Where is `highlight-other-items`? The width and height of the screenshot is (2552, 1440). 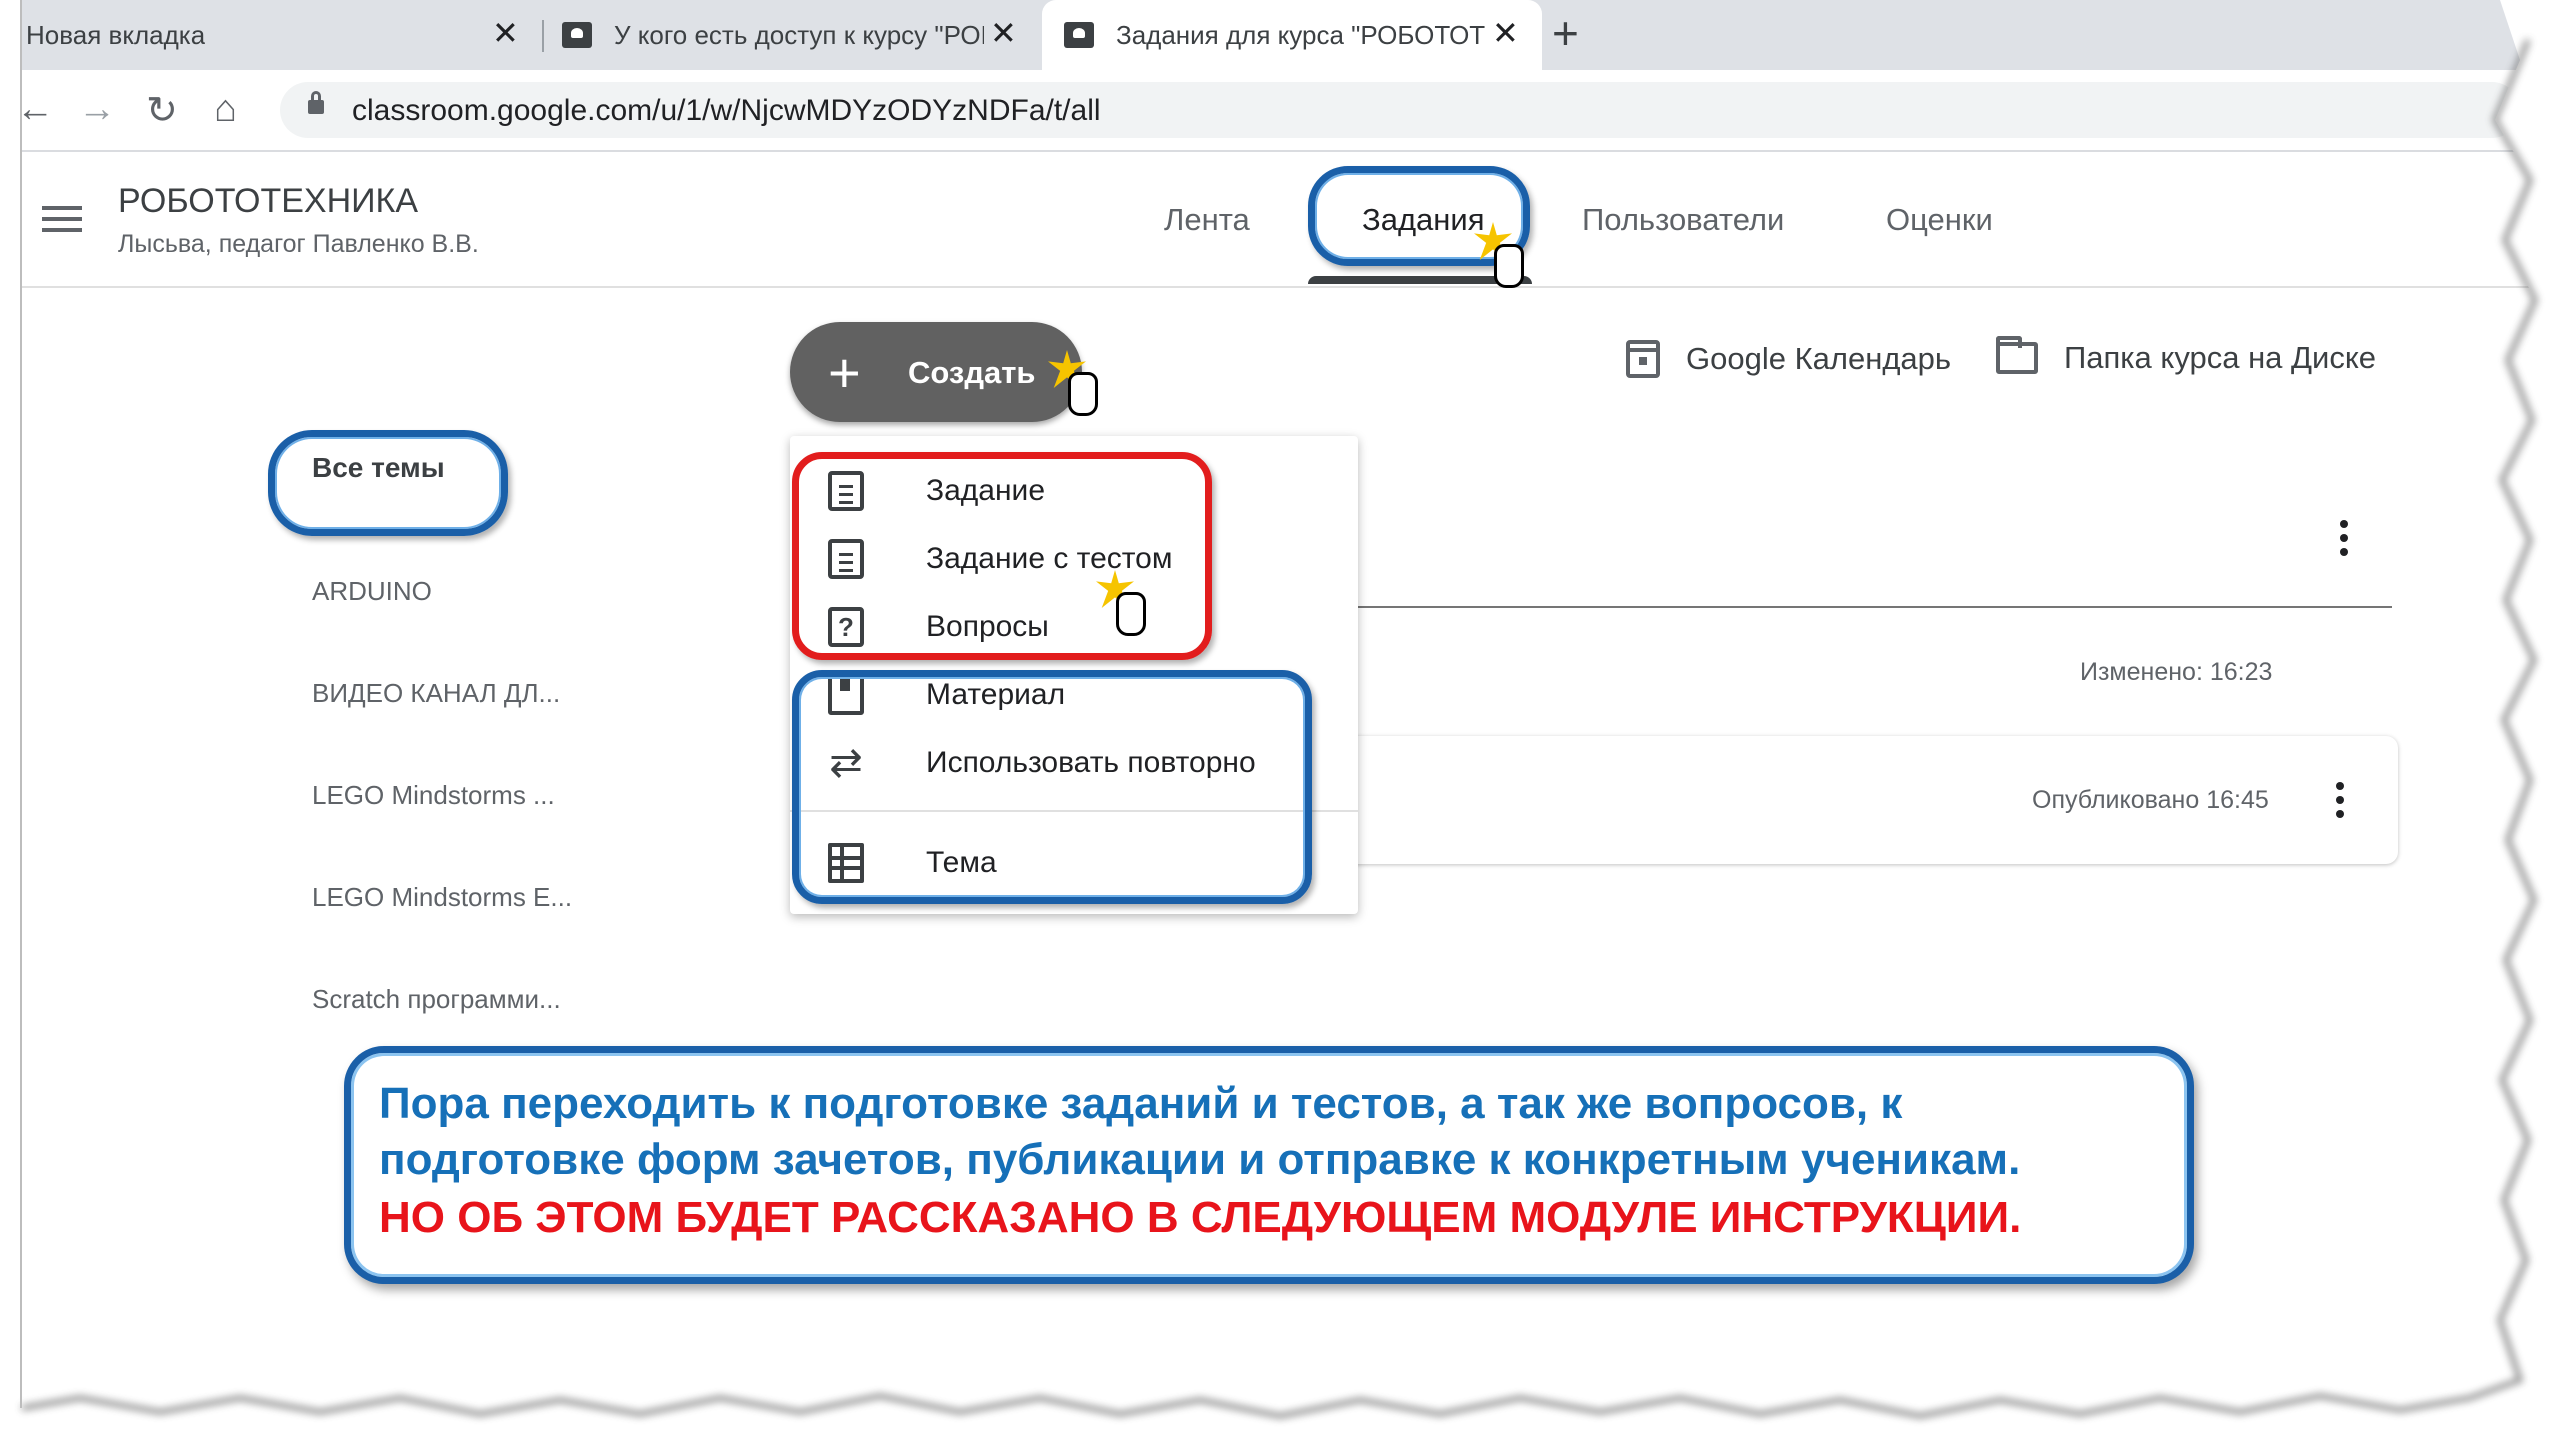
highlight-other-items is located at coordinates (1052, 787).